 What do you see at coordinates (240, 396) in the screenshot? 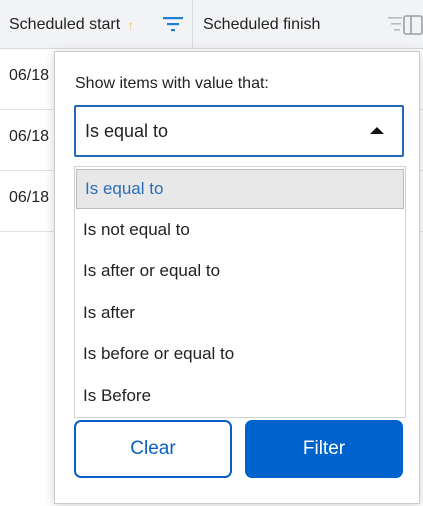
I see `option-is-before: Is Before` at bounding box center [240, 396].